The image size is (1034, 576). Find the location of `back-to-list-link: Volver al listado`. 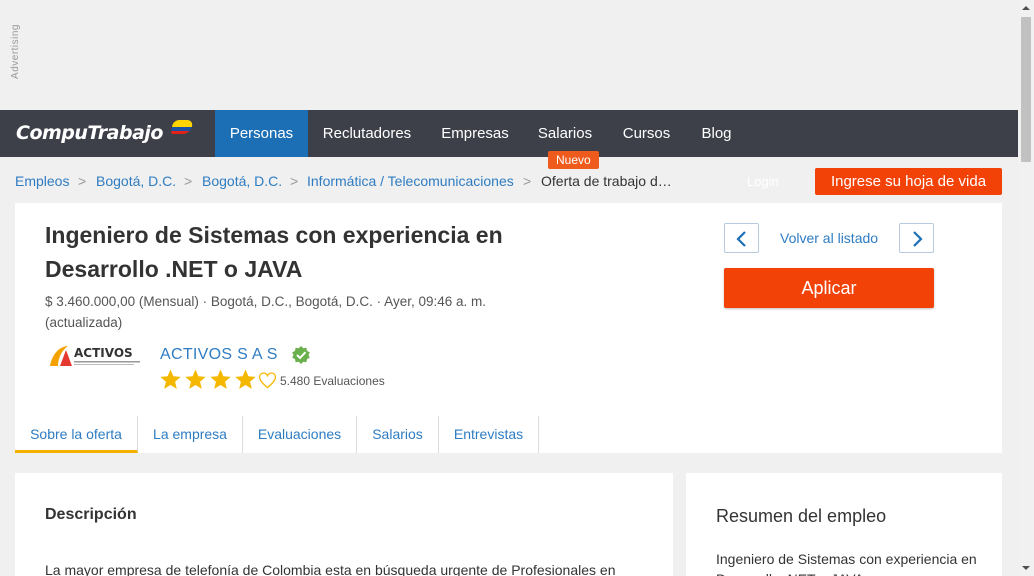

back-to-list-link: Volver al listado is located at coordinates (829, 238).